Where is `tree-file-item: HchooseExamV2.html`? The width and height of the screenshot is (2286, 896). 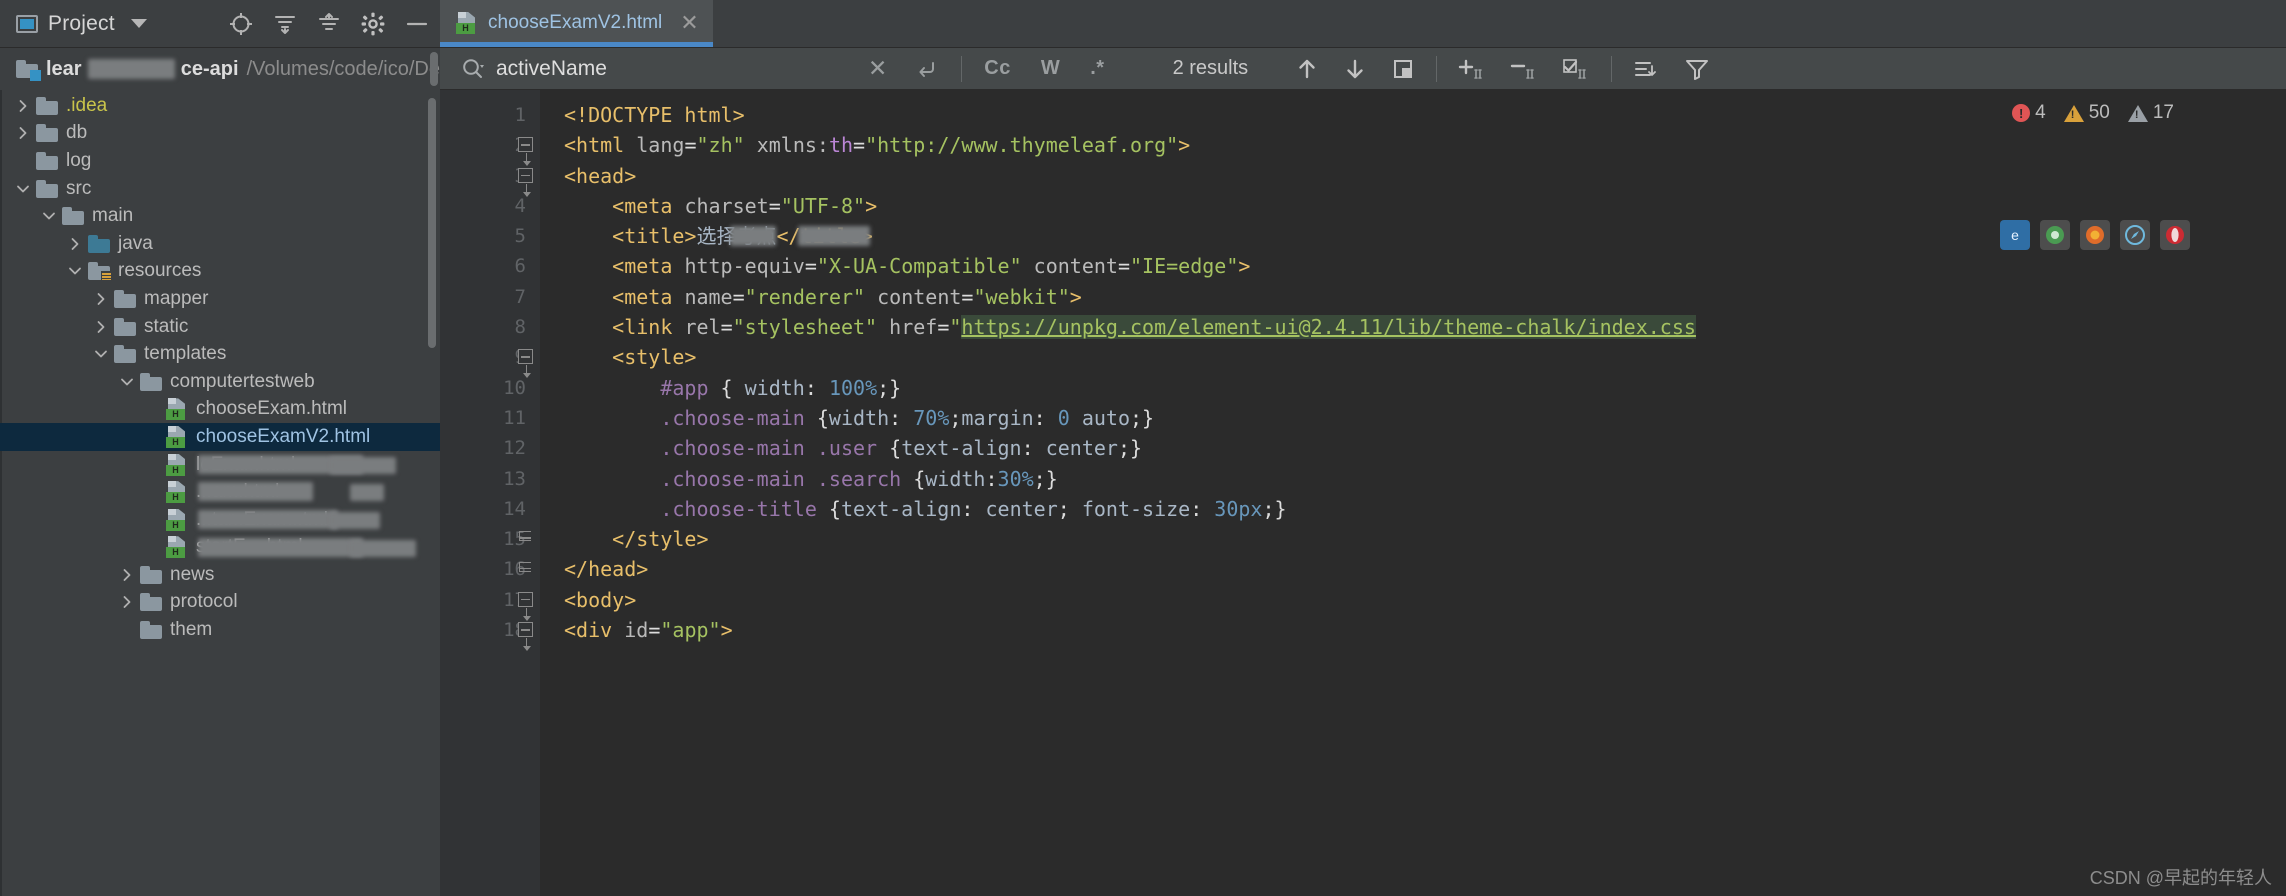
tree-file-item: HchooseExamV2.html is located at coordinates (220, 437).